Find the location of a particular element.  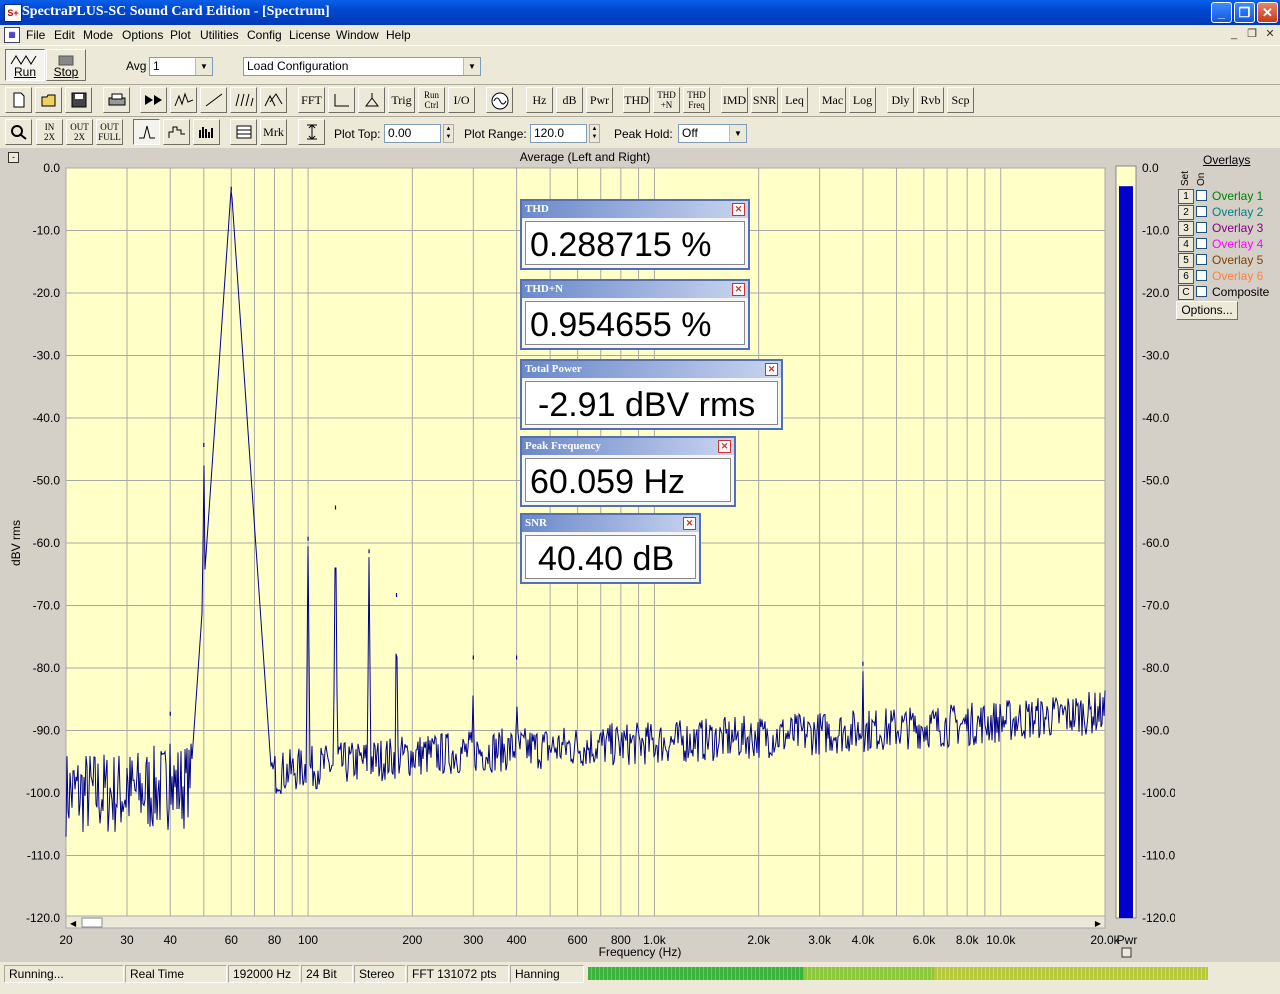

thdn-meter-window: THD+N ✕ 0.954655 % is located at coordinates (635, 314).